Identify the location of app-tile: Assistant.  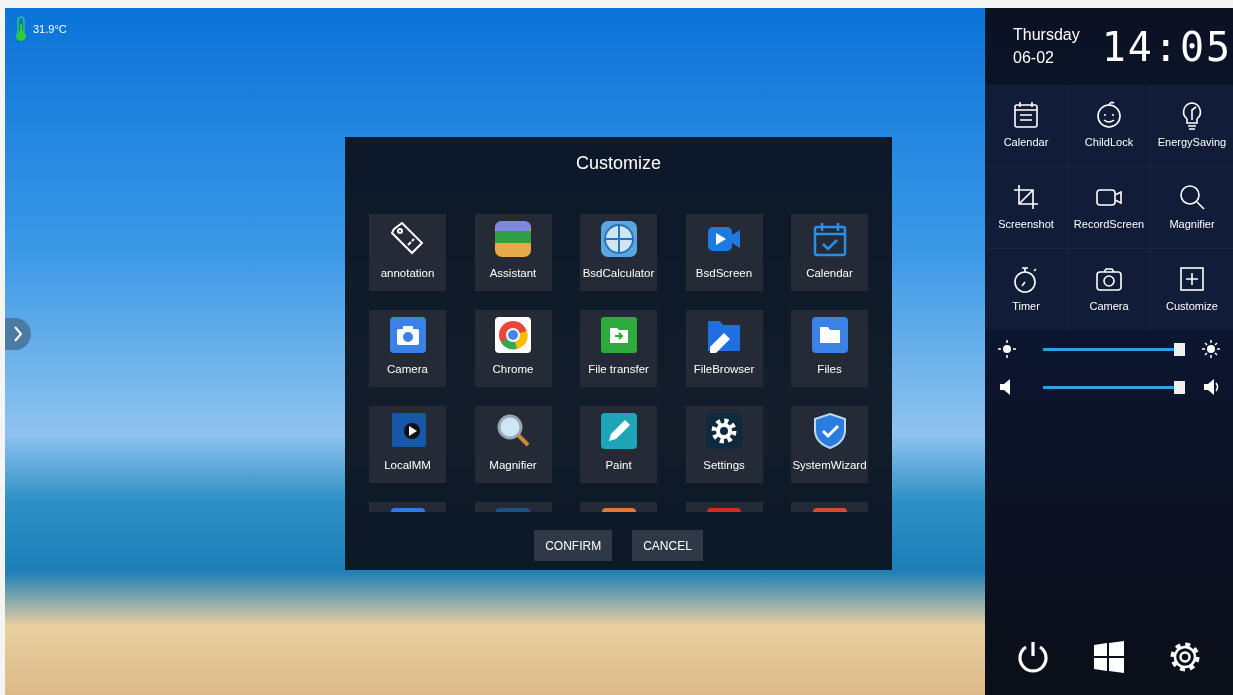
(513, 252).